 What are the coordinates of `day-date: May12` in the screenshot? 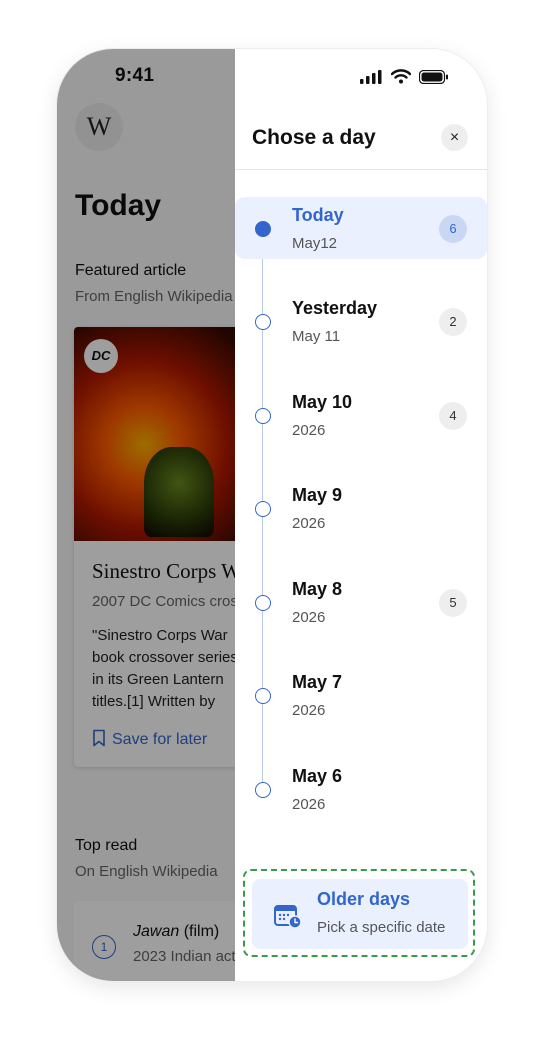 It's located at (315, 243).